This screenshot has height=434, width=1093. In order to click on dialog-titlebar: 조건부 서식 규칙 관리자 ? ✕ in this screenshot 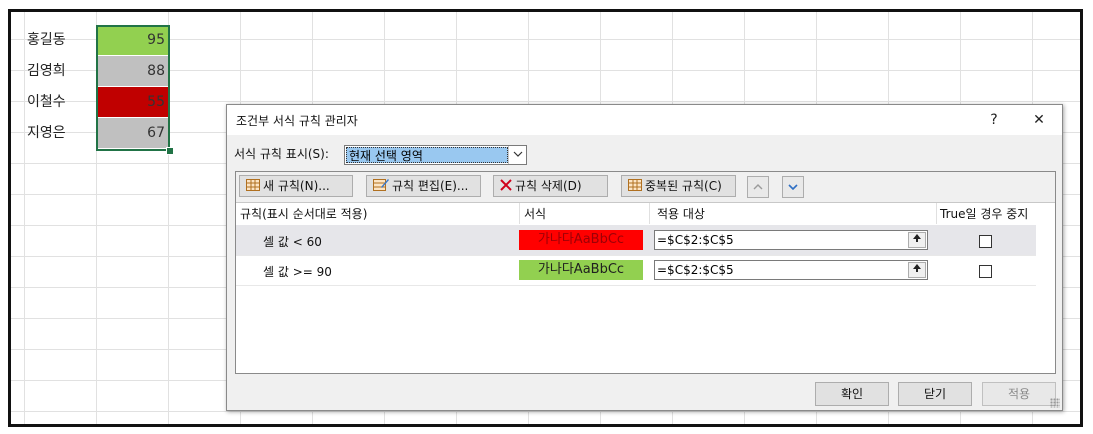, I will do `click(644, 120)`.